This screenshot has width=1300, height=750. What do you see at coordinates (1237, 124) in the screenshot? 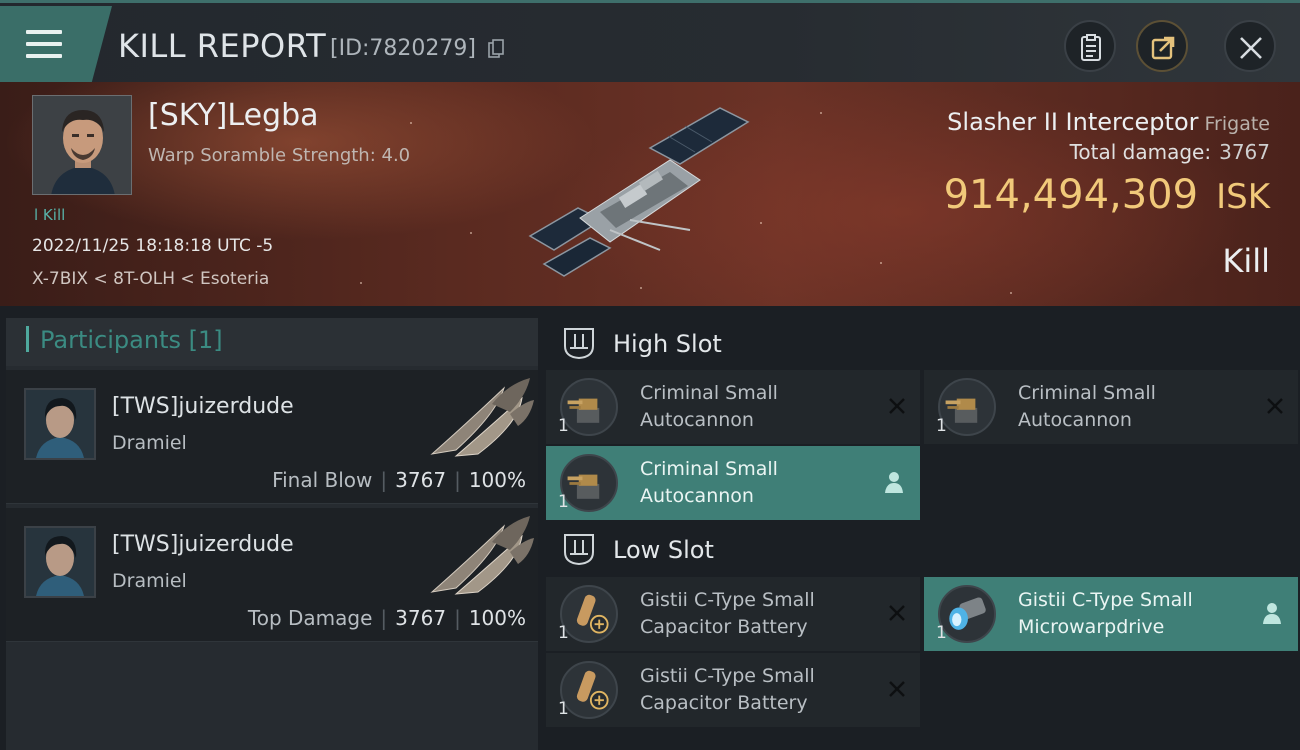
I see `ship-class: Frigate` at bounding box center [1237, 124].